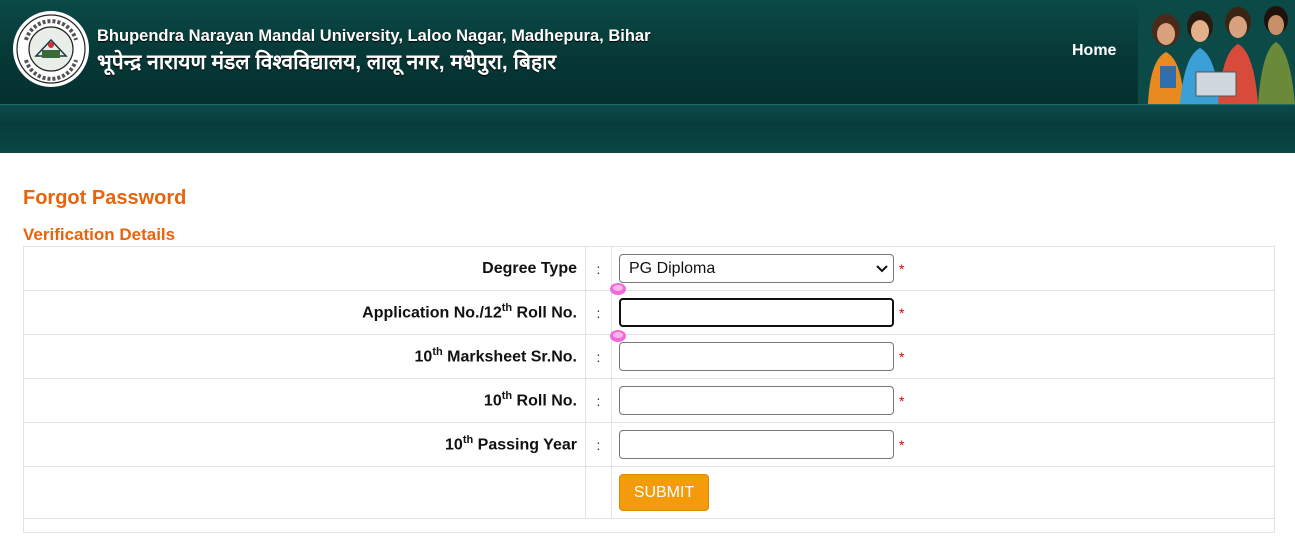 This screenshot has height=550, width=1295. I want to click on header-nav-band, so click(647, 128).